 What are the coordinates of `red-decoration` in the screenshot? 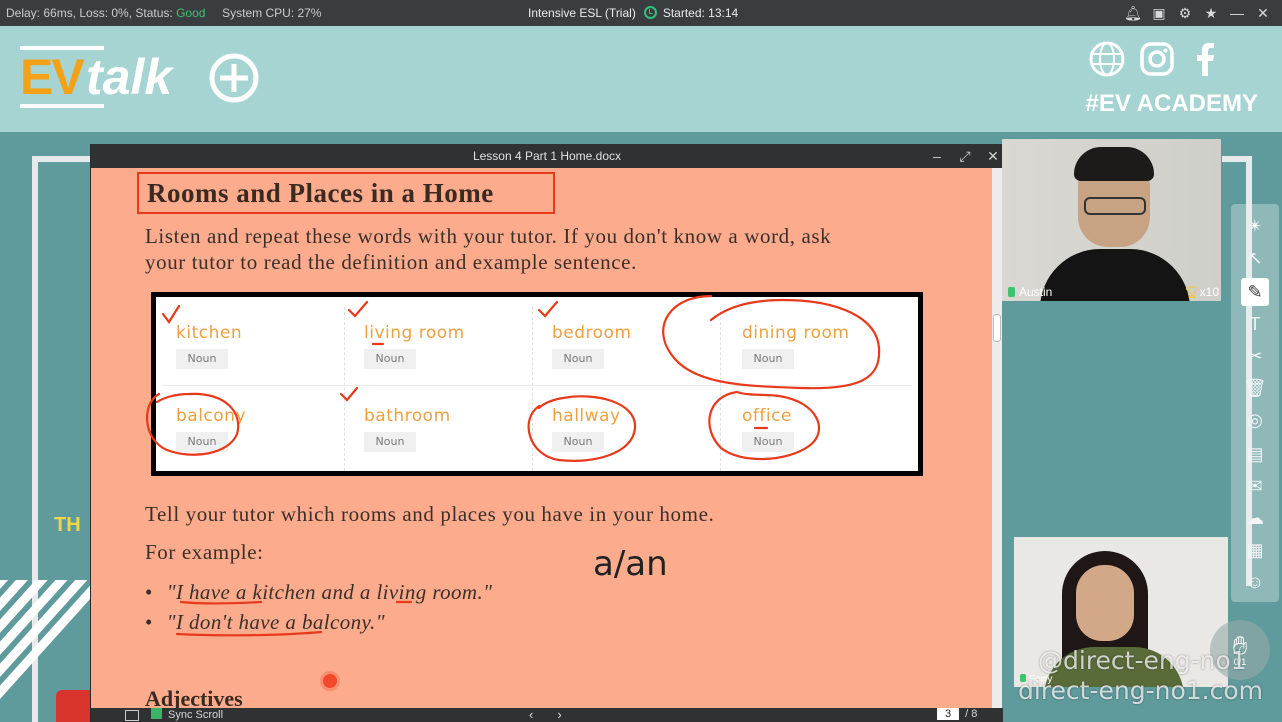 It's located at (74, 706).